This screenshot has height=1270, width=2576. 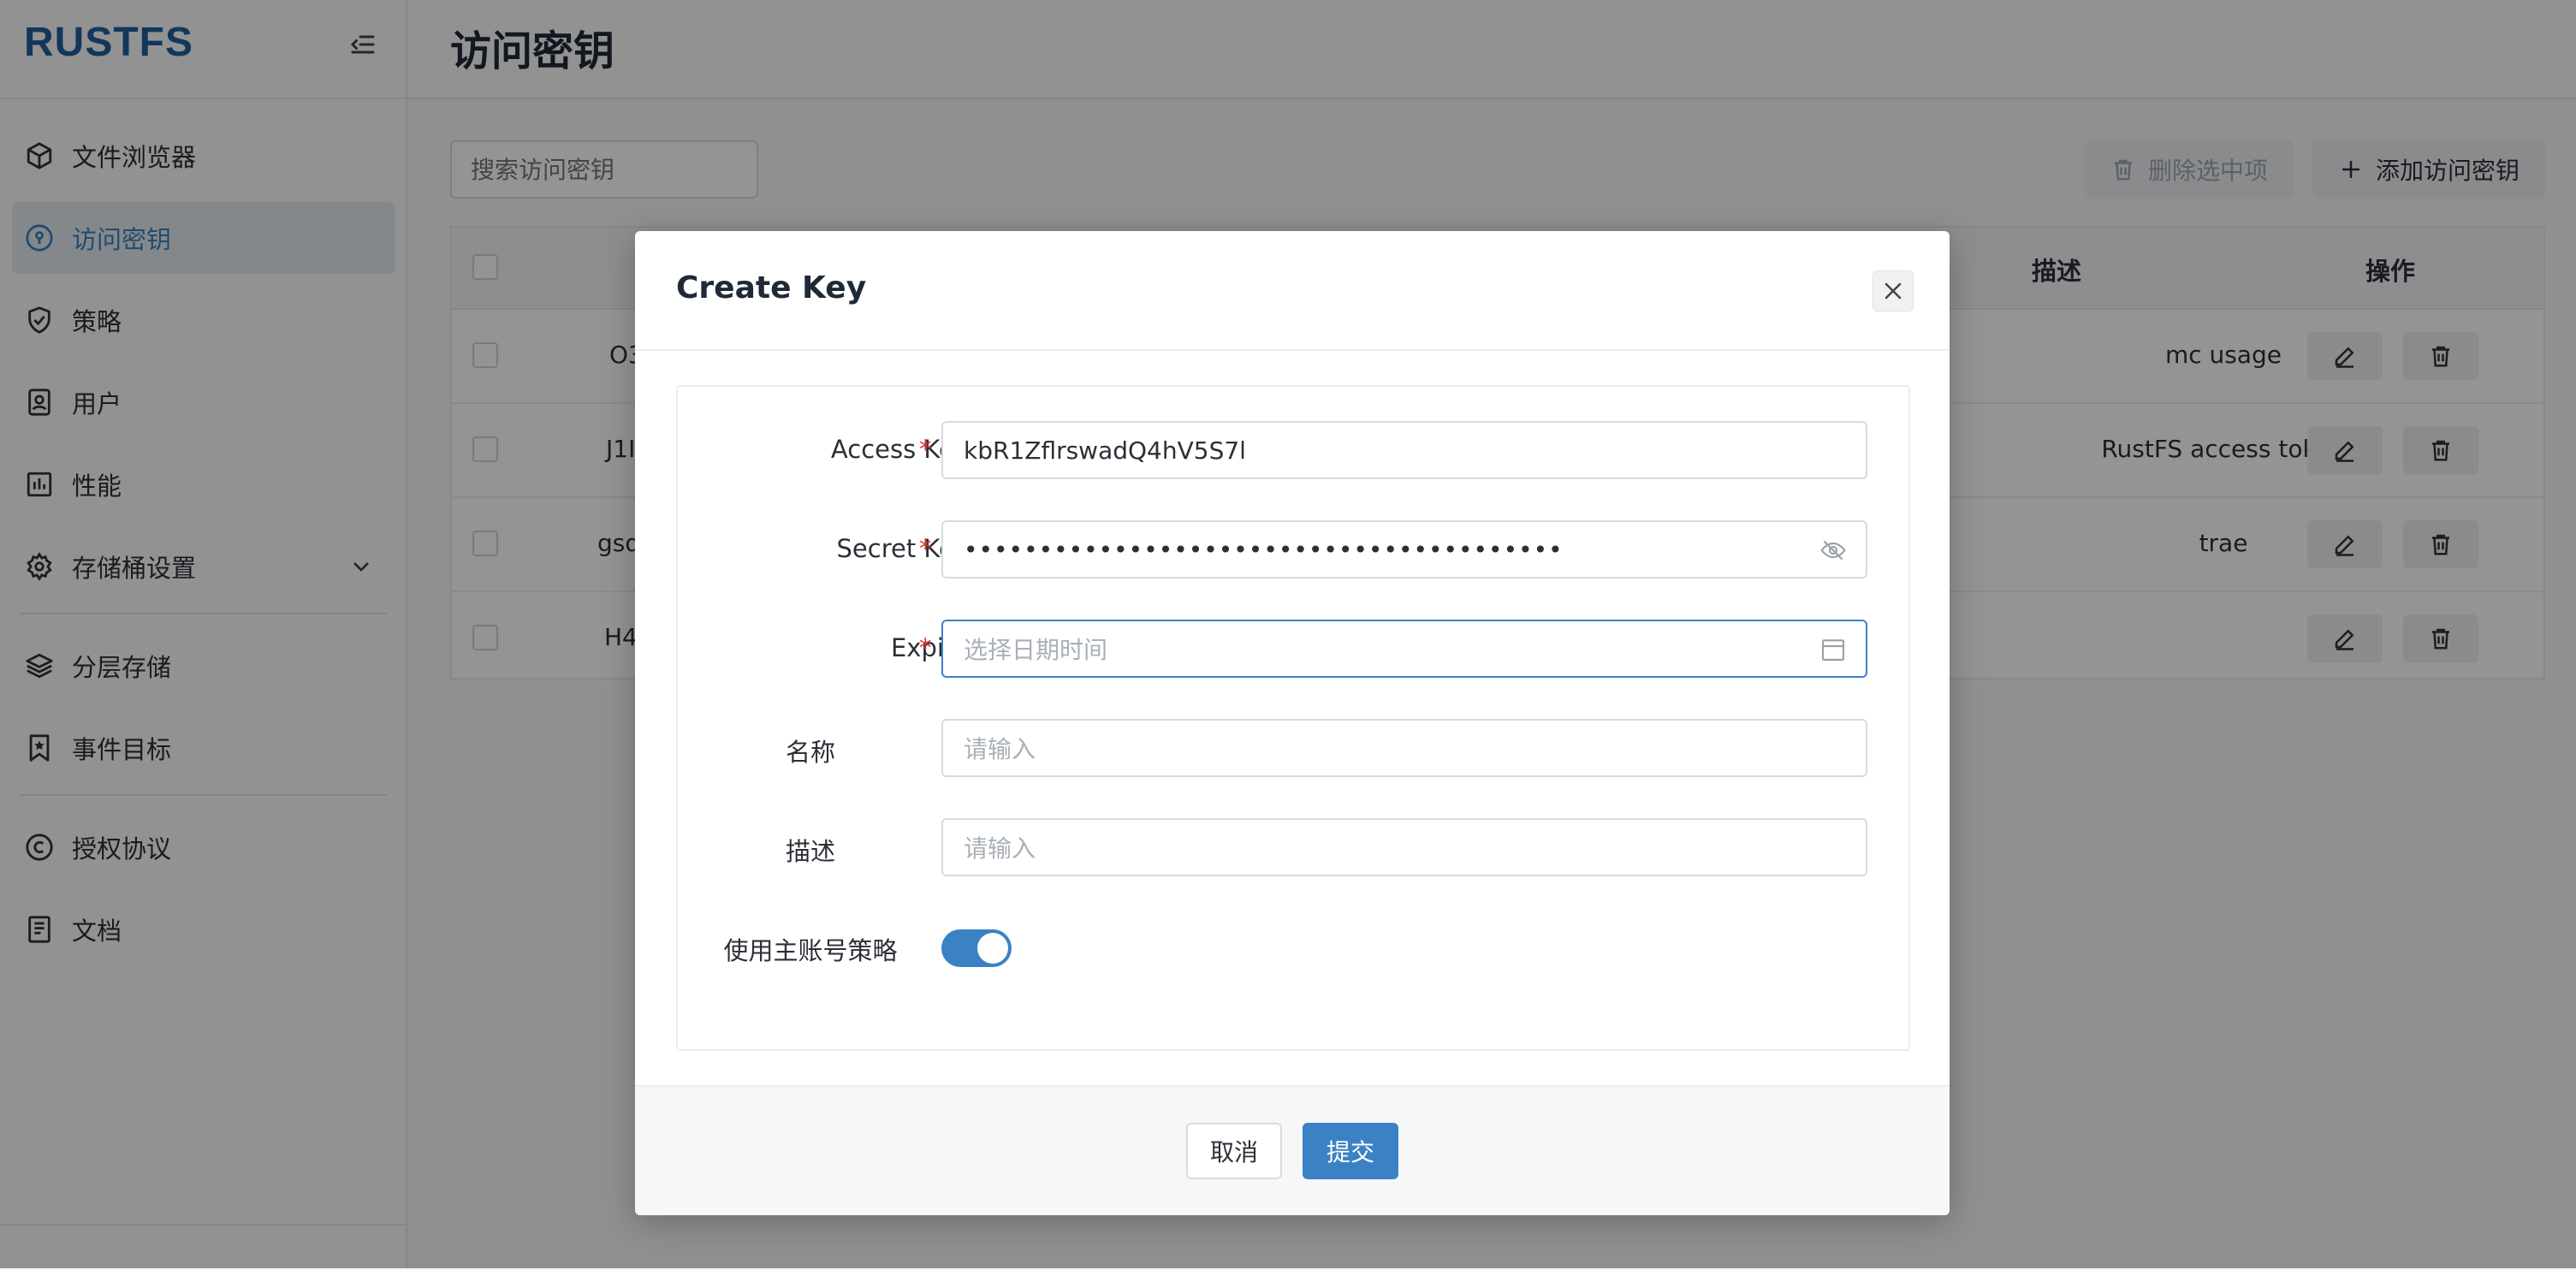 What do you see at coordinates (771, 288) in the screenshot?
I see `dialog-title: Create Key` at bounding box center [771, 288].